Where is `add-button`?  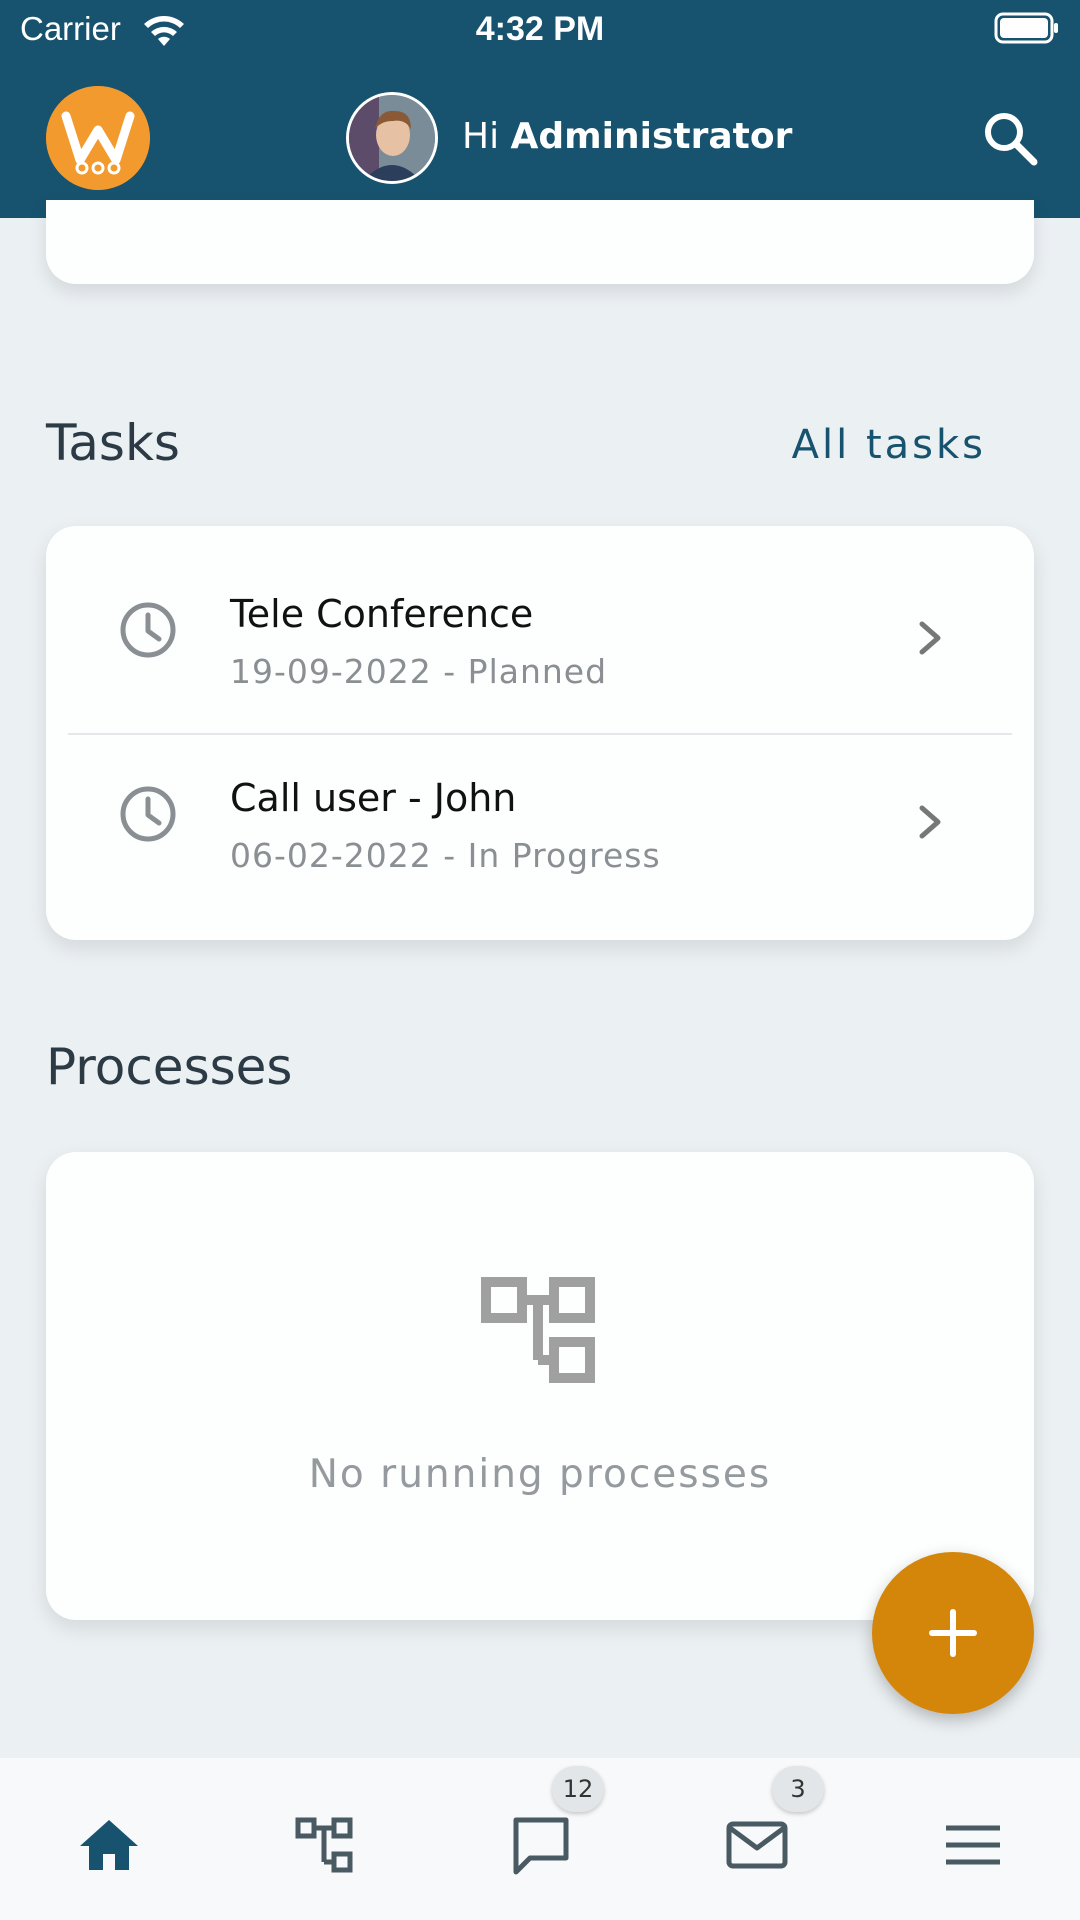 add-button is located at coordinates (953, 1633).